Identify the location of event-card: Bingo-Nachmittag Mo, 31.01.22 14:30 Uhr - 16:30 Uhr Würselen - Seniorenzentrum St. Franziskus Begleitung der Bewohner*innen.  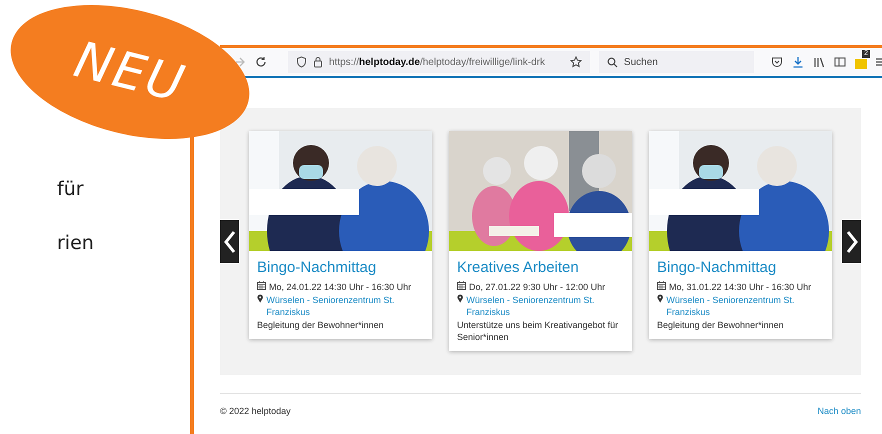
(740, 235).